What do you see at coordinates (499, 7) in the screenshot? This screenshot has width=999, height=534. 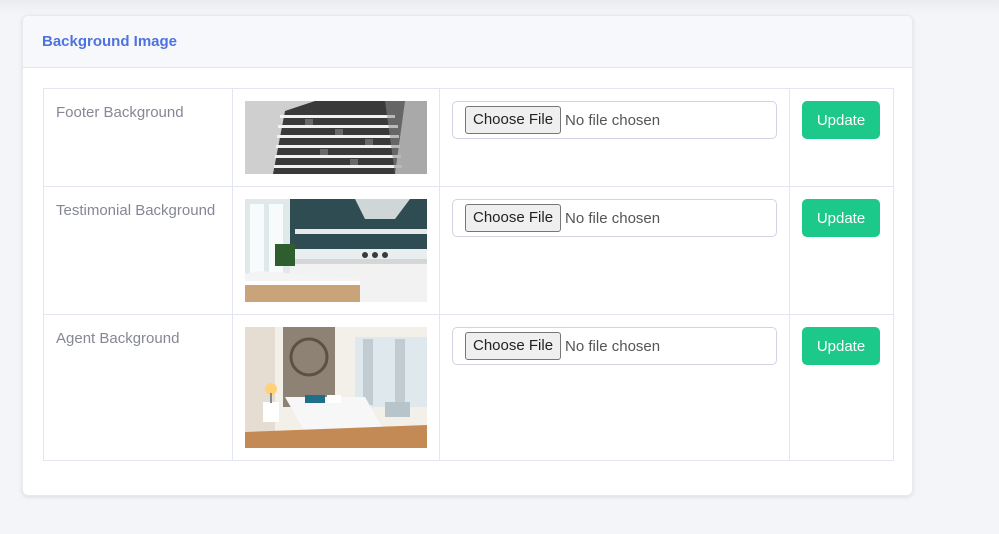 I see `page-top-shade` at bounding box center [499, 7].